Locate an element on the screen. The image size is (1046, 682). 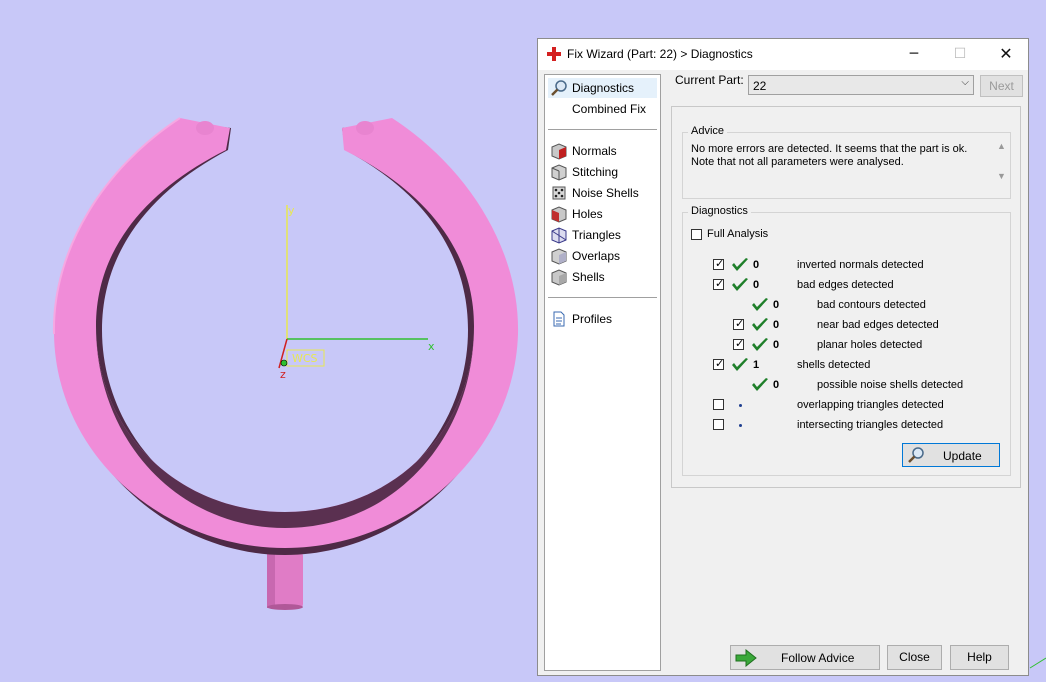
wcs-label: WCS is located at coordinates (305, 358).